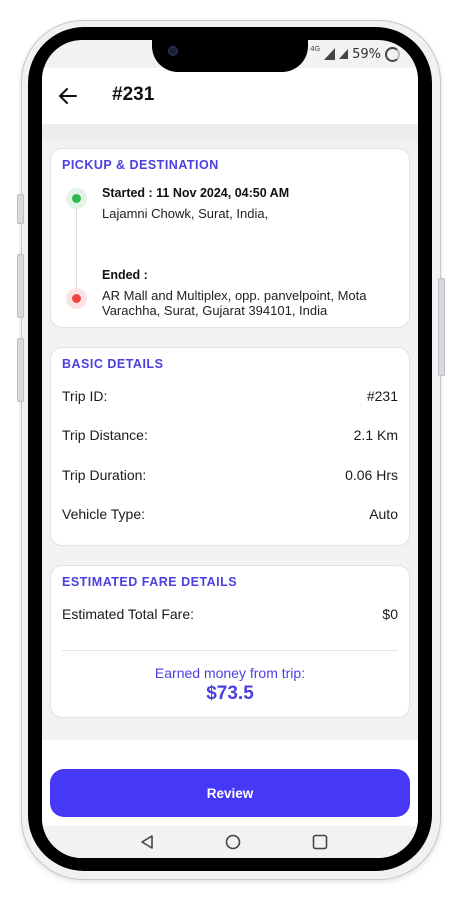 This screenshot has width=460, height=900. I want to click on nav-back-icon, so click(147, 842).